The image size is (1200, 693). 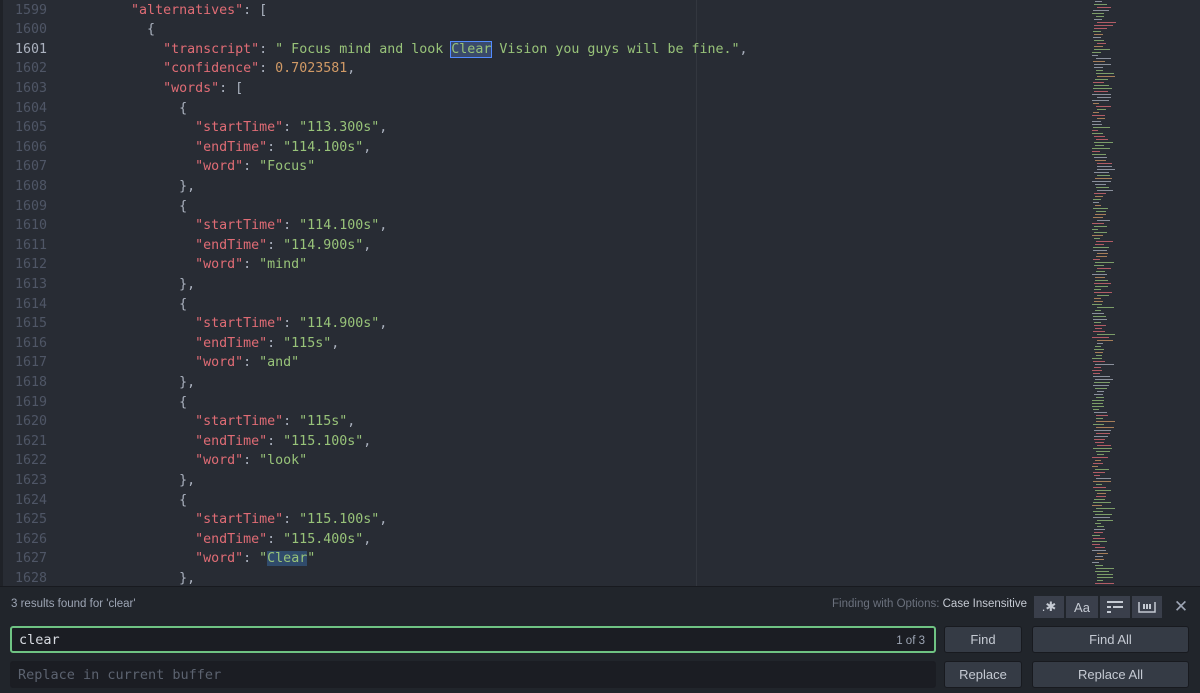 I want to click on code-line: "startTime": "114.100s",, so click(x=577, y=226).